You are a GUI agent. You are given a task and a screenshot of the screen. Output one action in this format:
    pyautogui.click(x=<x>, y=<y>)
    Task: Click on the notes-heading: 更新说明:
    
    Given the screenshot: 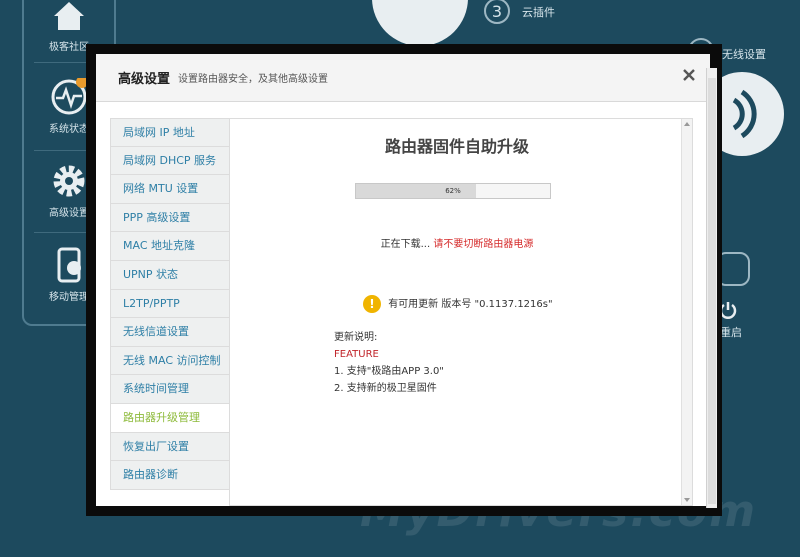 What is the action you would take?
    pyautogui.click(x=356, y=337)
    